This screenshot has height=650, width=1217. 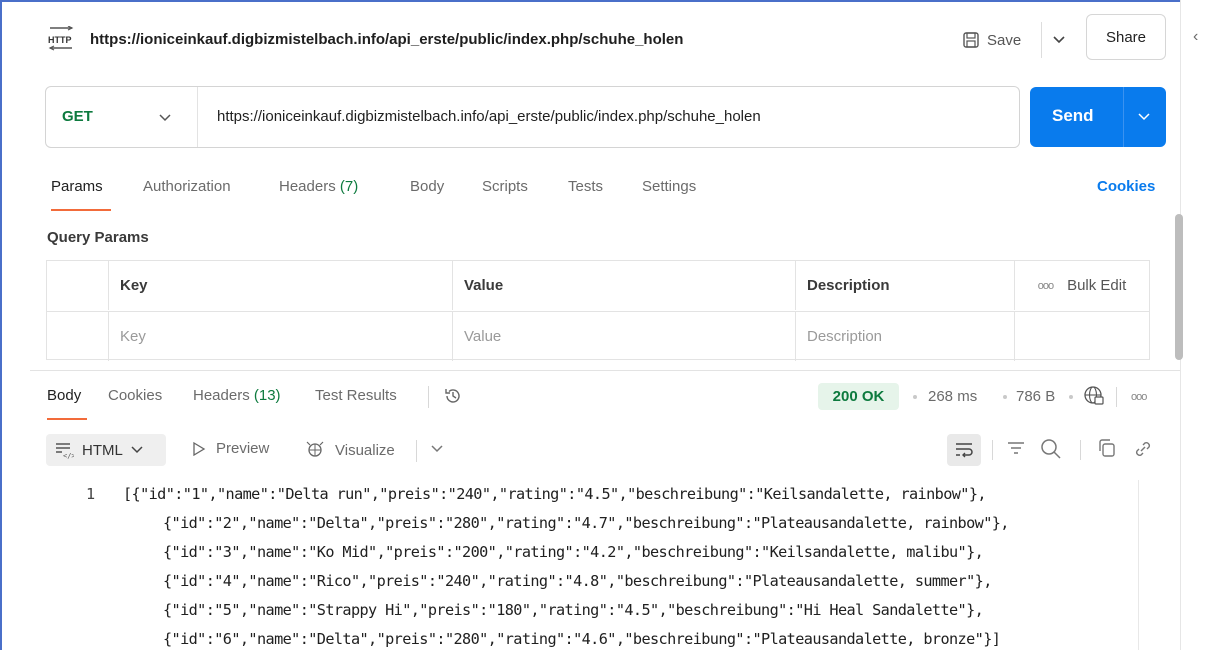 I want to click on window-frame-left, so click(x=1, y=325).